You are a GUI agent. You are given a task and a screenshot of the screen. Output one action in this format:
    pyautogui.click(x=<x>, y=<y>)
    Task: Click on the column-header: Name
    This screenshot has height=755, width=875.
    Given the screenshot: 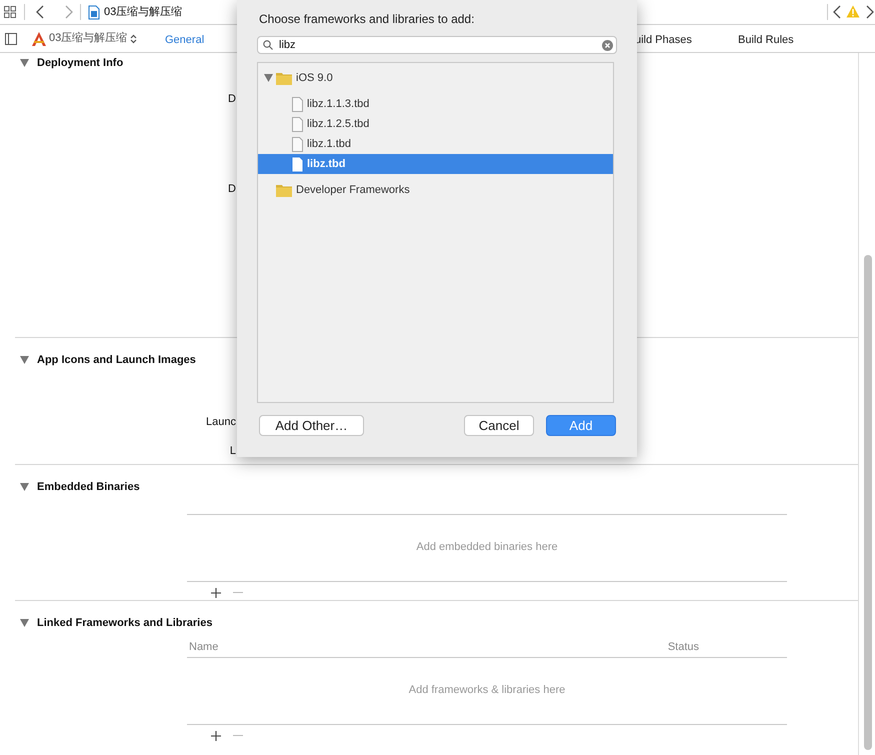 What is the action you would take?
    pyautogui.click(x=234, y=647)
    